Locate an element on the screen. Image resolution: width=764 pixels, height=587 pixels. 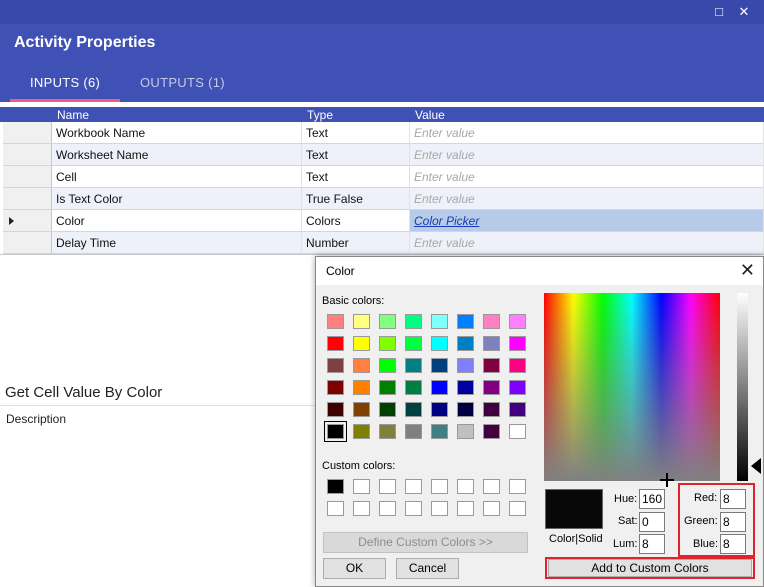
spectrum-crosshair-icon is located at coordinates (667, 480).